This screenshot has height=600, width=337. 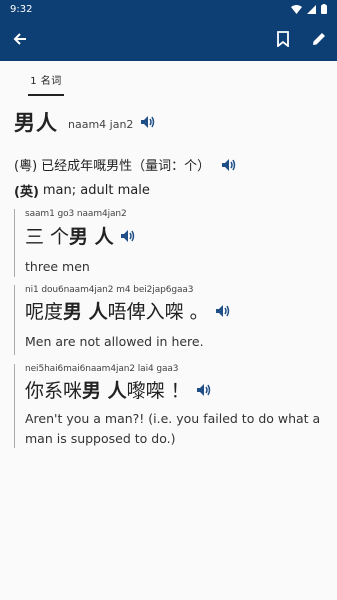 What do you see at coordinates (20, 39) in the screenshot?
I see `back-arrow-icon` at bounding box center [20, 39].